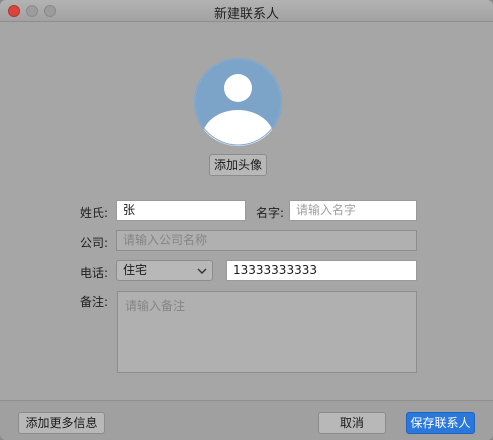 This screenshot has height=440, width=493. I want to click on phone-type-value: 住宅, so click(135, 270).